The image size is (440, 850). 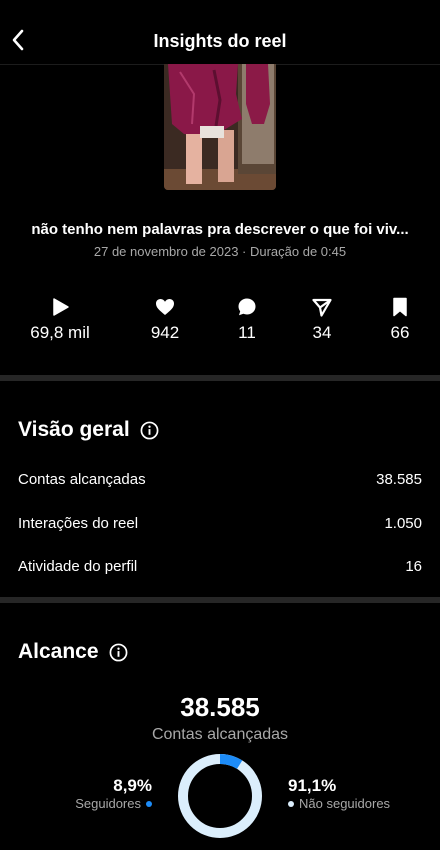 What do you see at coordinates (82, 479) in the screenshot?
I see `row-label: Contas alcançadas` at bounding box center [82, 479].